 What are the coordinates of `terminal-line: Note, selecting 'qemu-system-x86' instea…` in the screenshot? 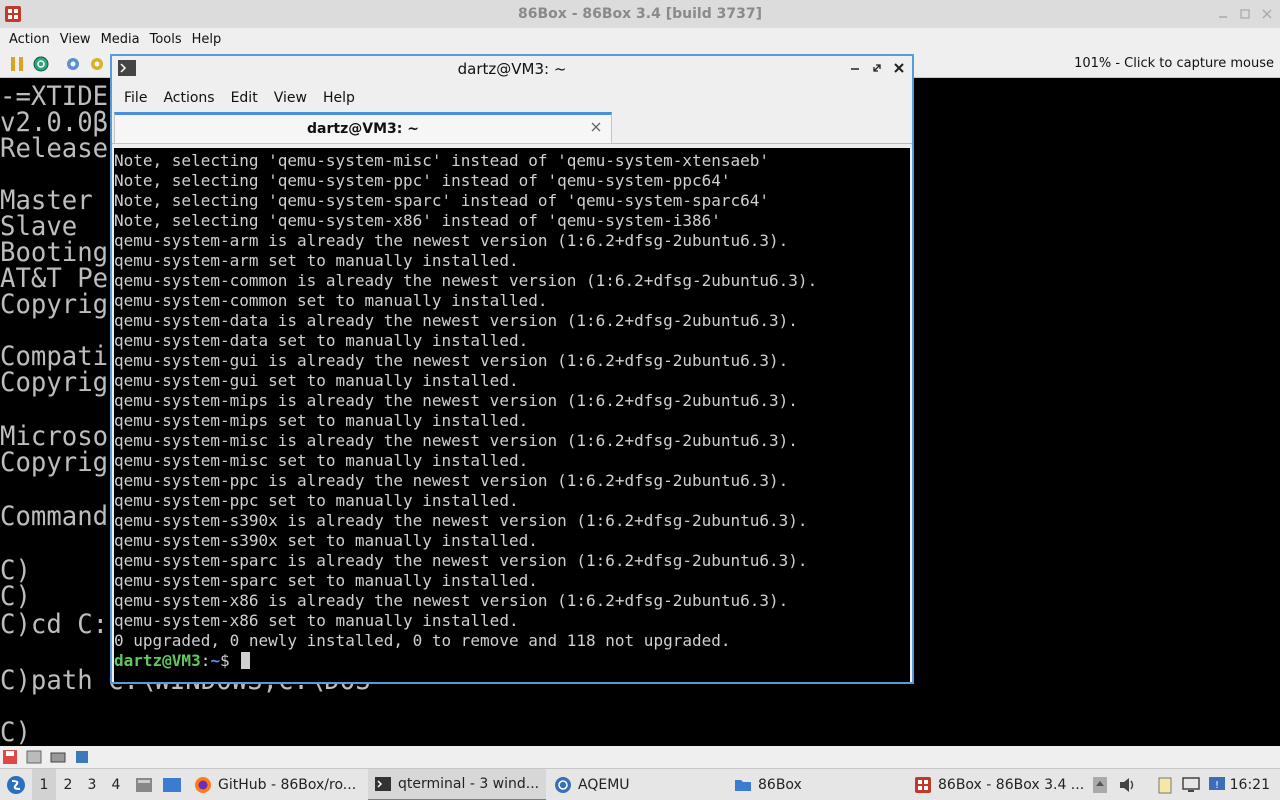 It's located at (417, 220).